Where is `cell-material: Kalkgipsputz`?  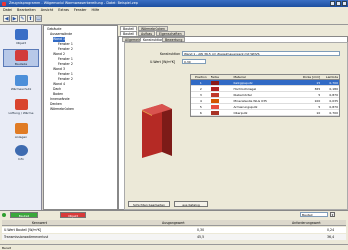
cell-material: Kalkgipsputz is located at coordinates (243, 83).